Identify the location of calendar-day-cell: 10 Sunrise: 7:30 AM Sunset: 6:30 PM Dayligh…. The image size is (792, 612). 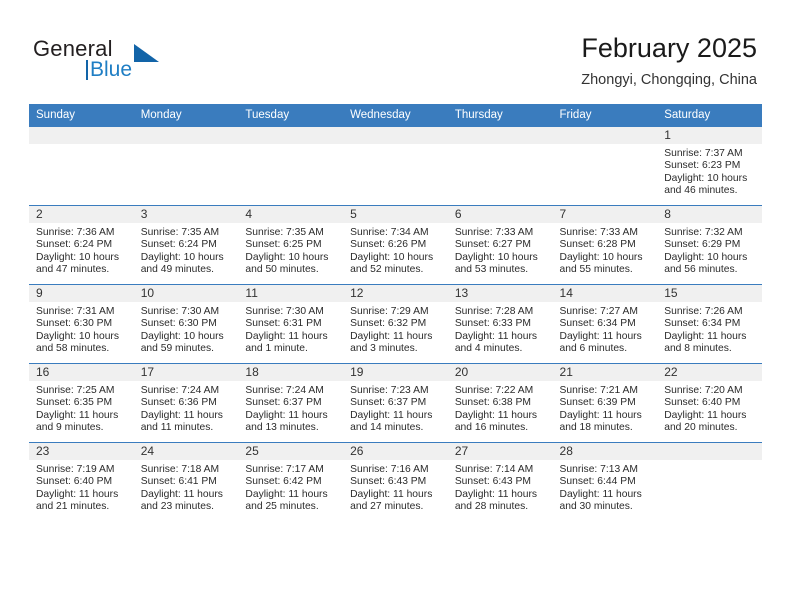
(186, 324).